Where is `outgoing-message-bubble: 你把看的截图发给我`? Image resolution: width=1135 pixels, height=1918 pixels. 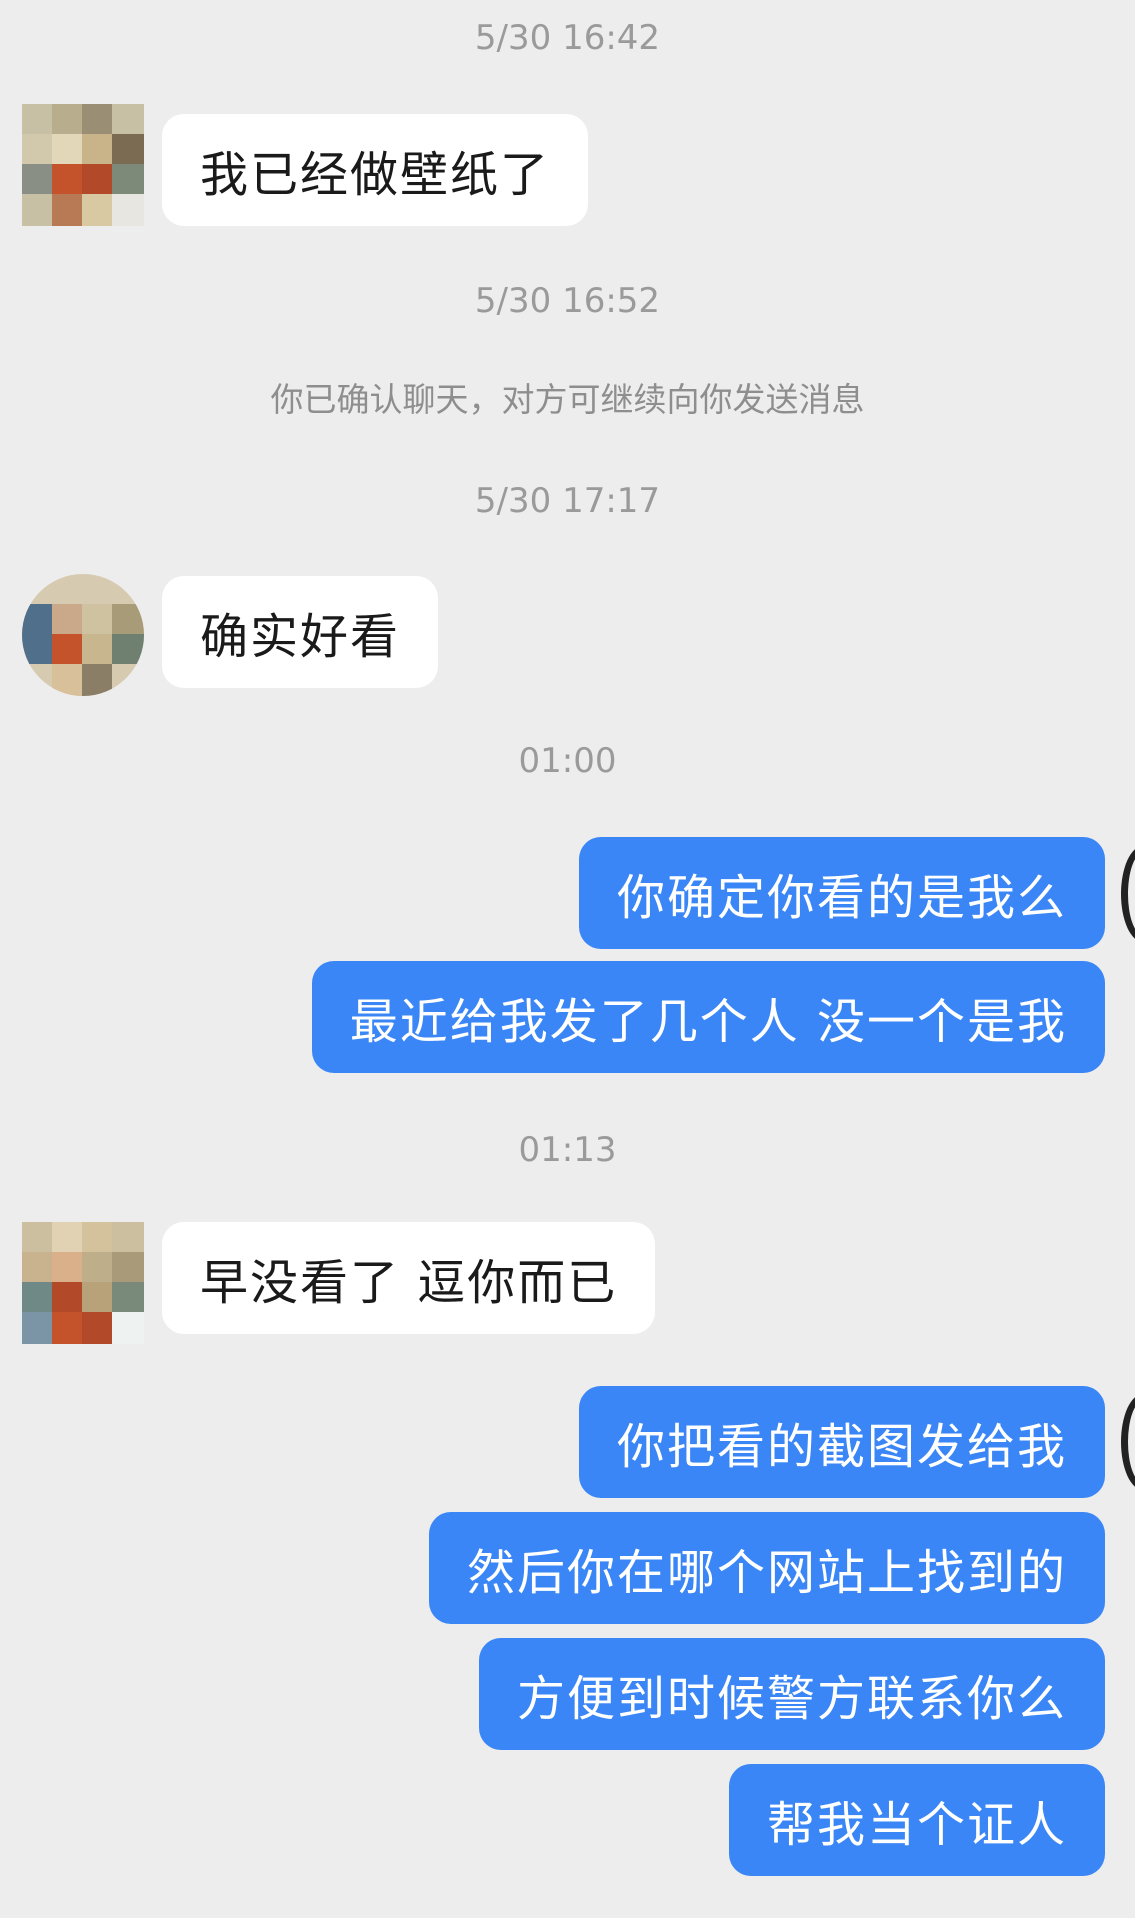
outgoing-message-bubble: 你把看的截图发给我 is located at coordinates (841, 1442).